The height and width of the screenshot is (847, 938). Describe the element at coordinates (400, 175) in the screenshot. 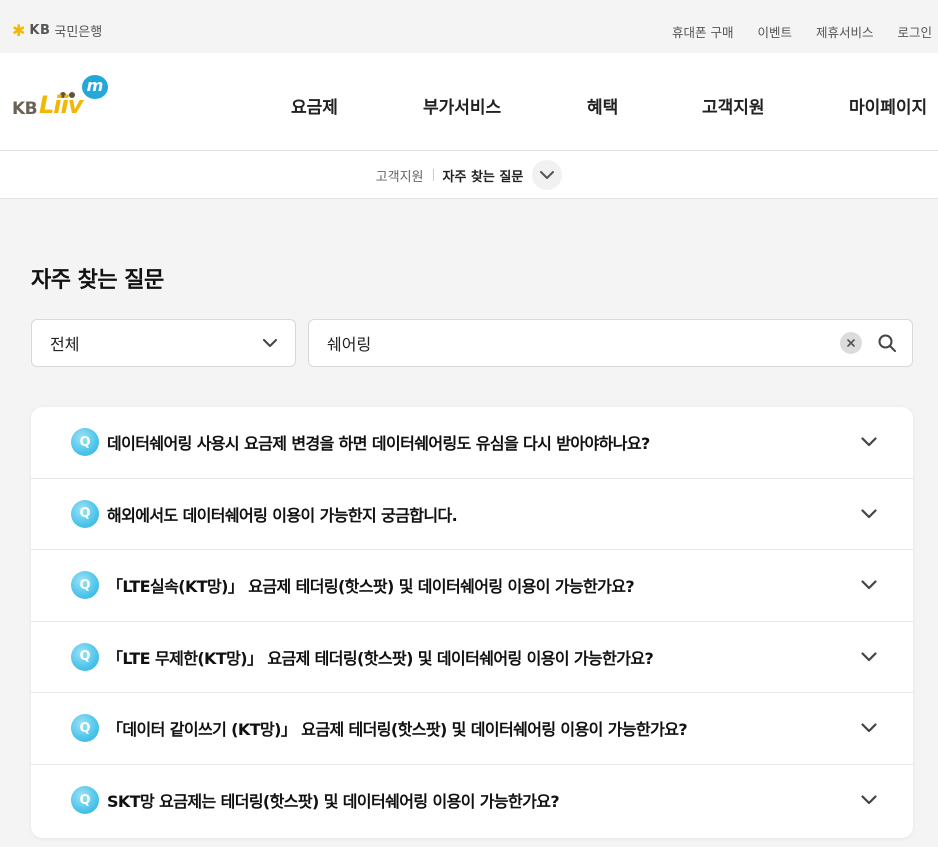

I see `breadcrumb-parent: 고객지원` at that location.